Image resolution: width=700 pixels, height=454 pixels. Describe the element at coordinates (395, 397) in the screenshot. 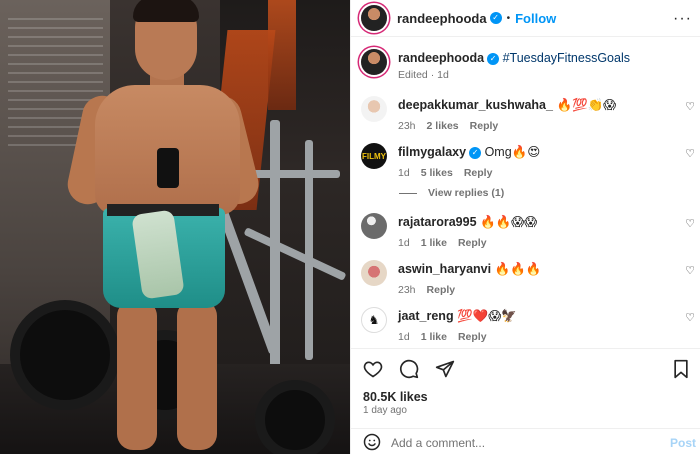

I see `likes-count: 80.5K likes` at that location.